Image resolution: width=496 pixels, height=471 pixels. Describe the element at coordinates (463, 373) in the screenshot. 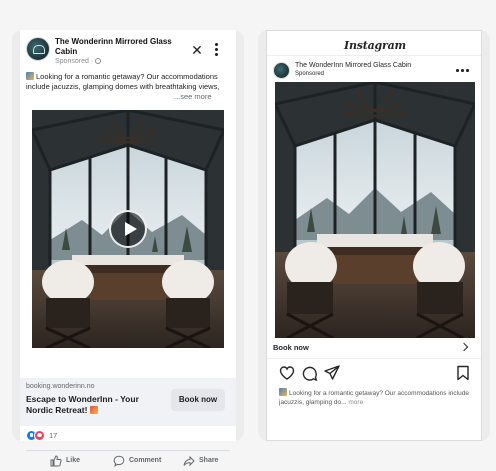

I see `bookmark-icon` at that location.